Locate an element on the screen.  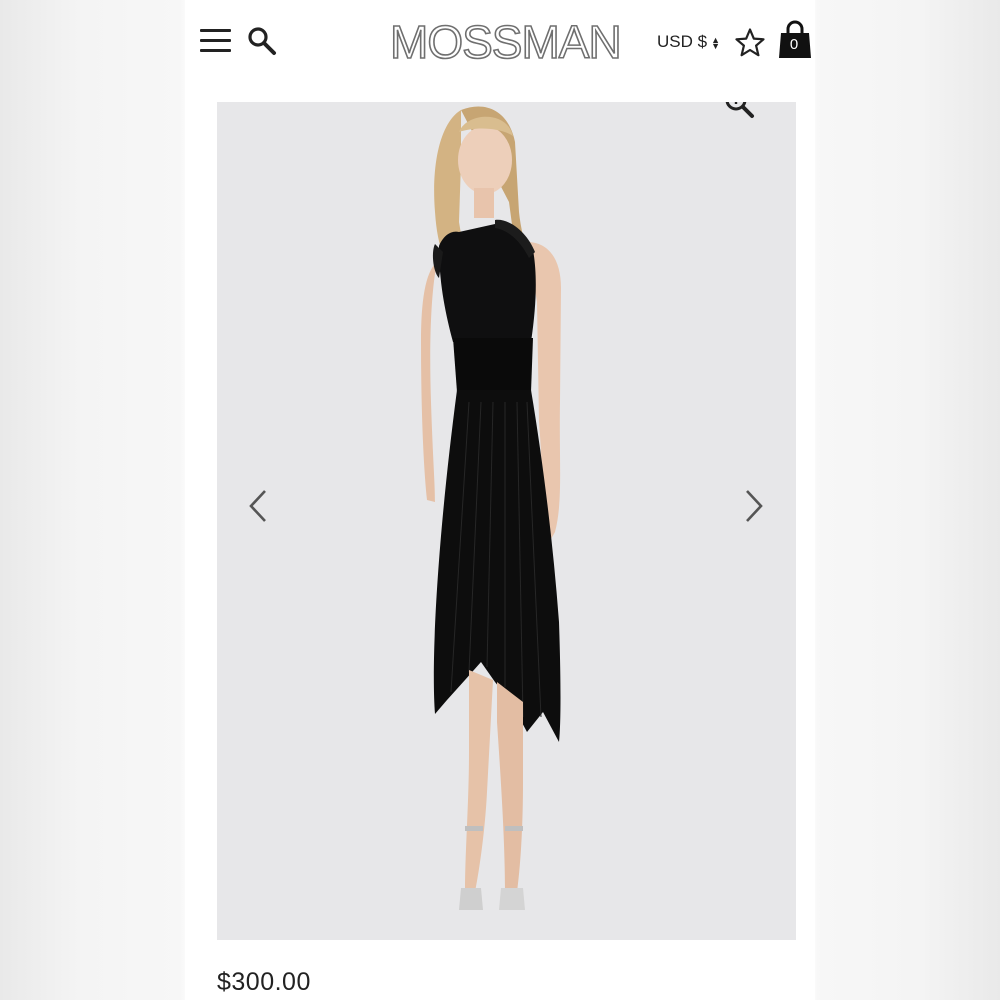
updown-arrows-icon: ▲ ▼ is located at coordinates (715, 42).